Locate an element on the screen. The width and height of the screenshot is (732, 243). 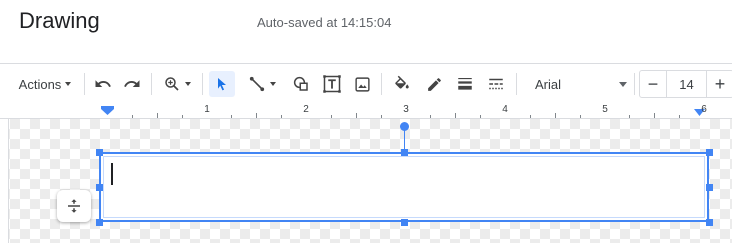
horizontal-ruler: 1 2 3 4 5 6 is located at coordinates (366, 111).